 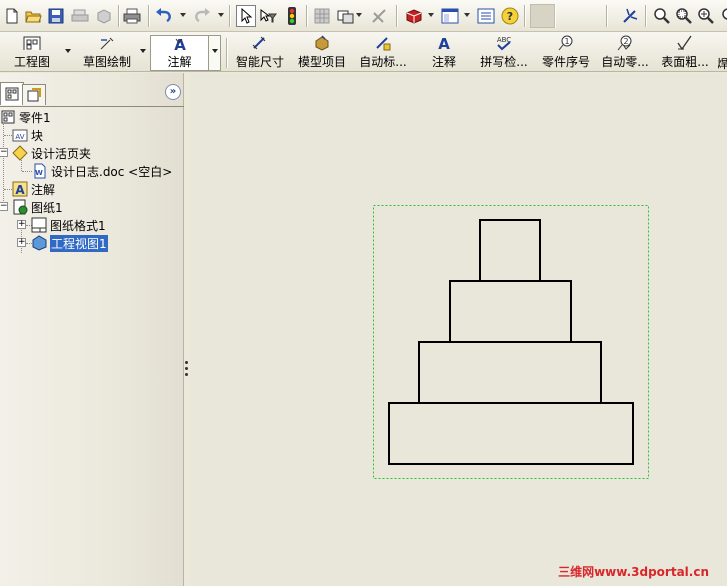 I want to click on svg-text: 2, so click(x=625, y=41).